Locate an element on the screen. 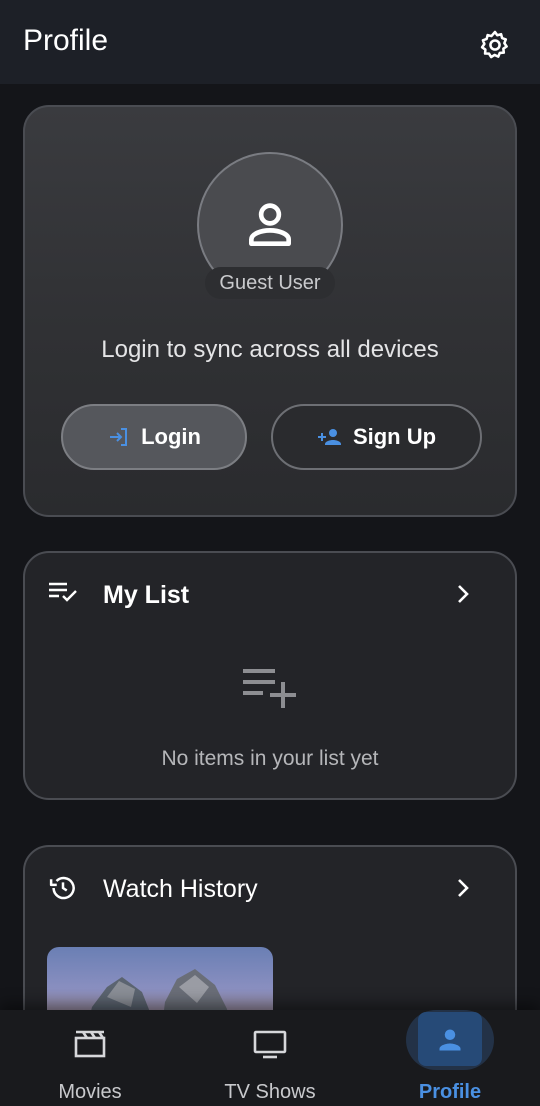 The width and height of the screenshot is (540, 1106). nav-item-movies: Movies is located at coordinates (90, 1058).